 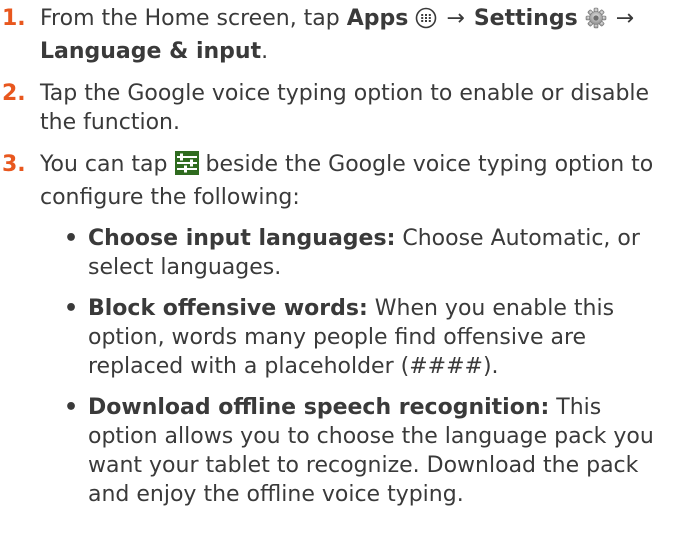 What do you see at coordinates (186, 167) in the screenshot?
I see `configure-sliders-icon` at bounding box center [186, 167].